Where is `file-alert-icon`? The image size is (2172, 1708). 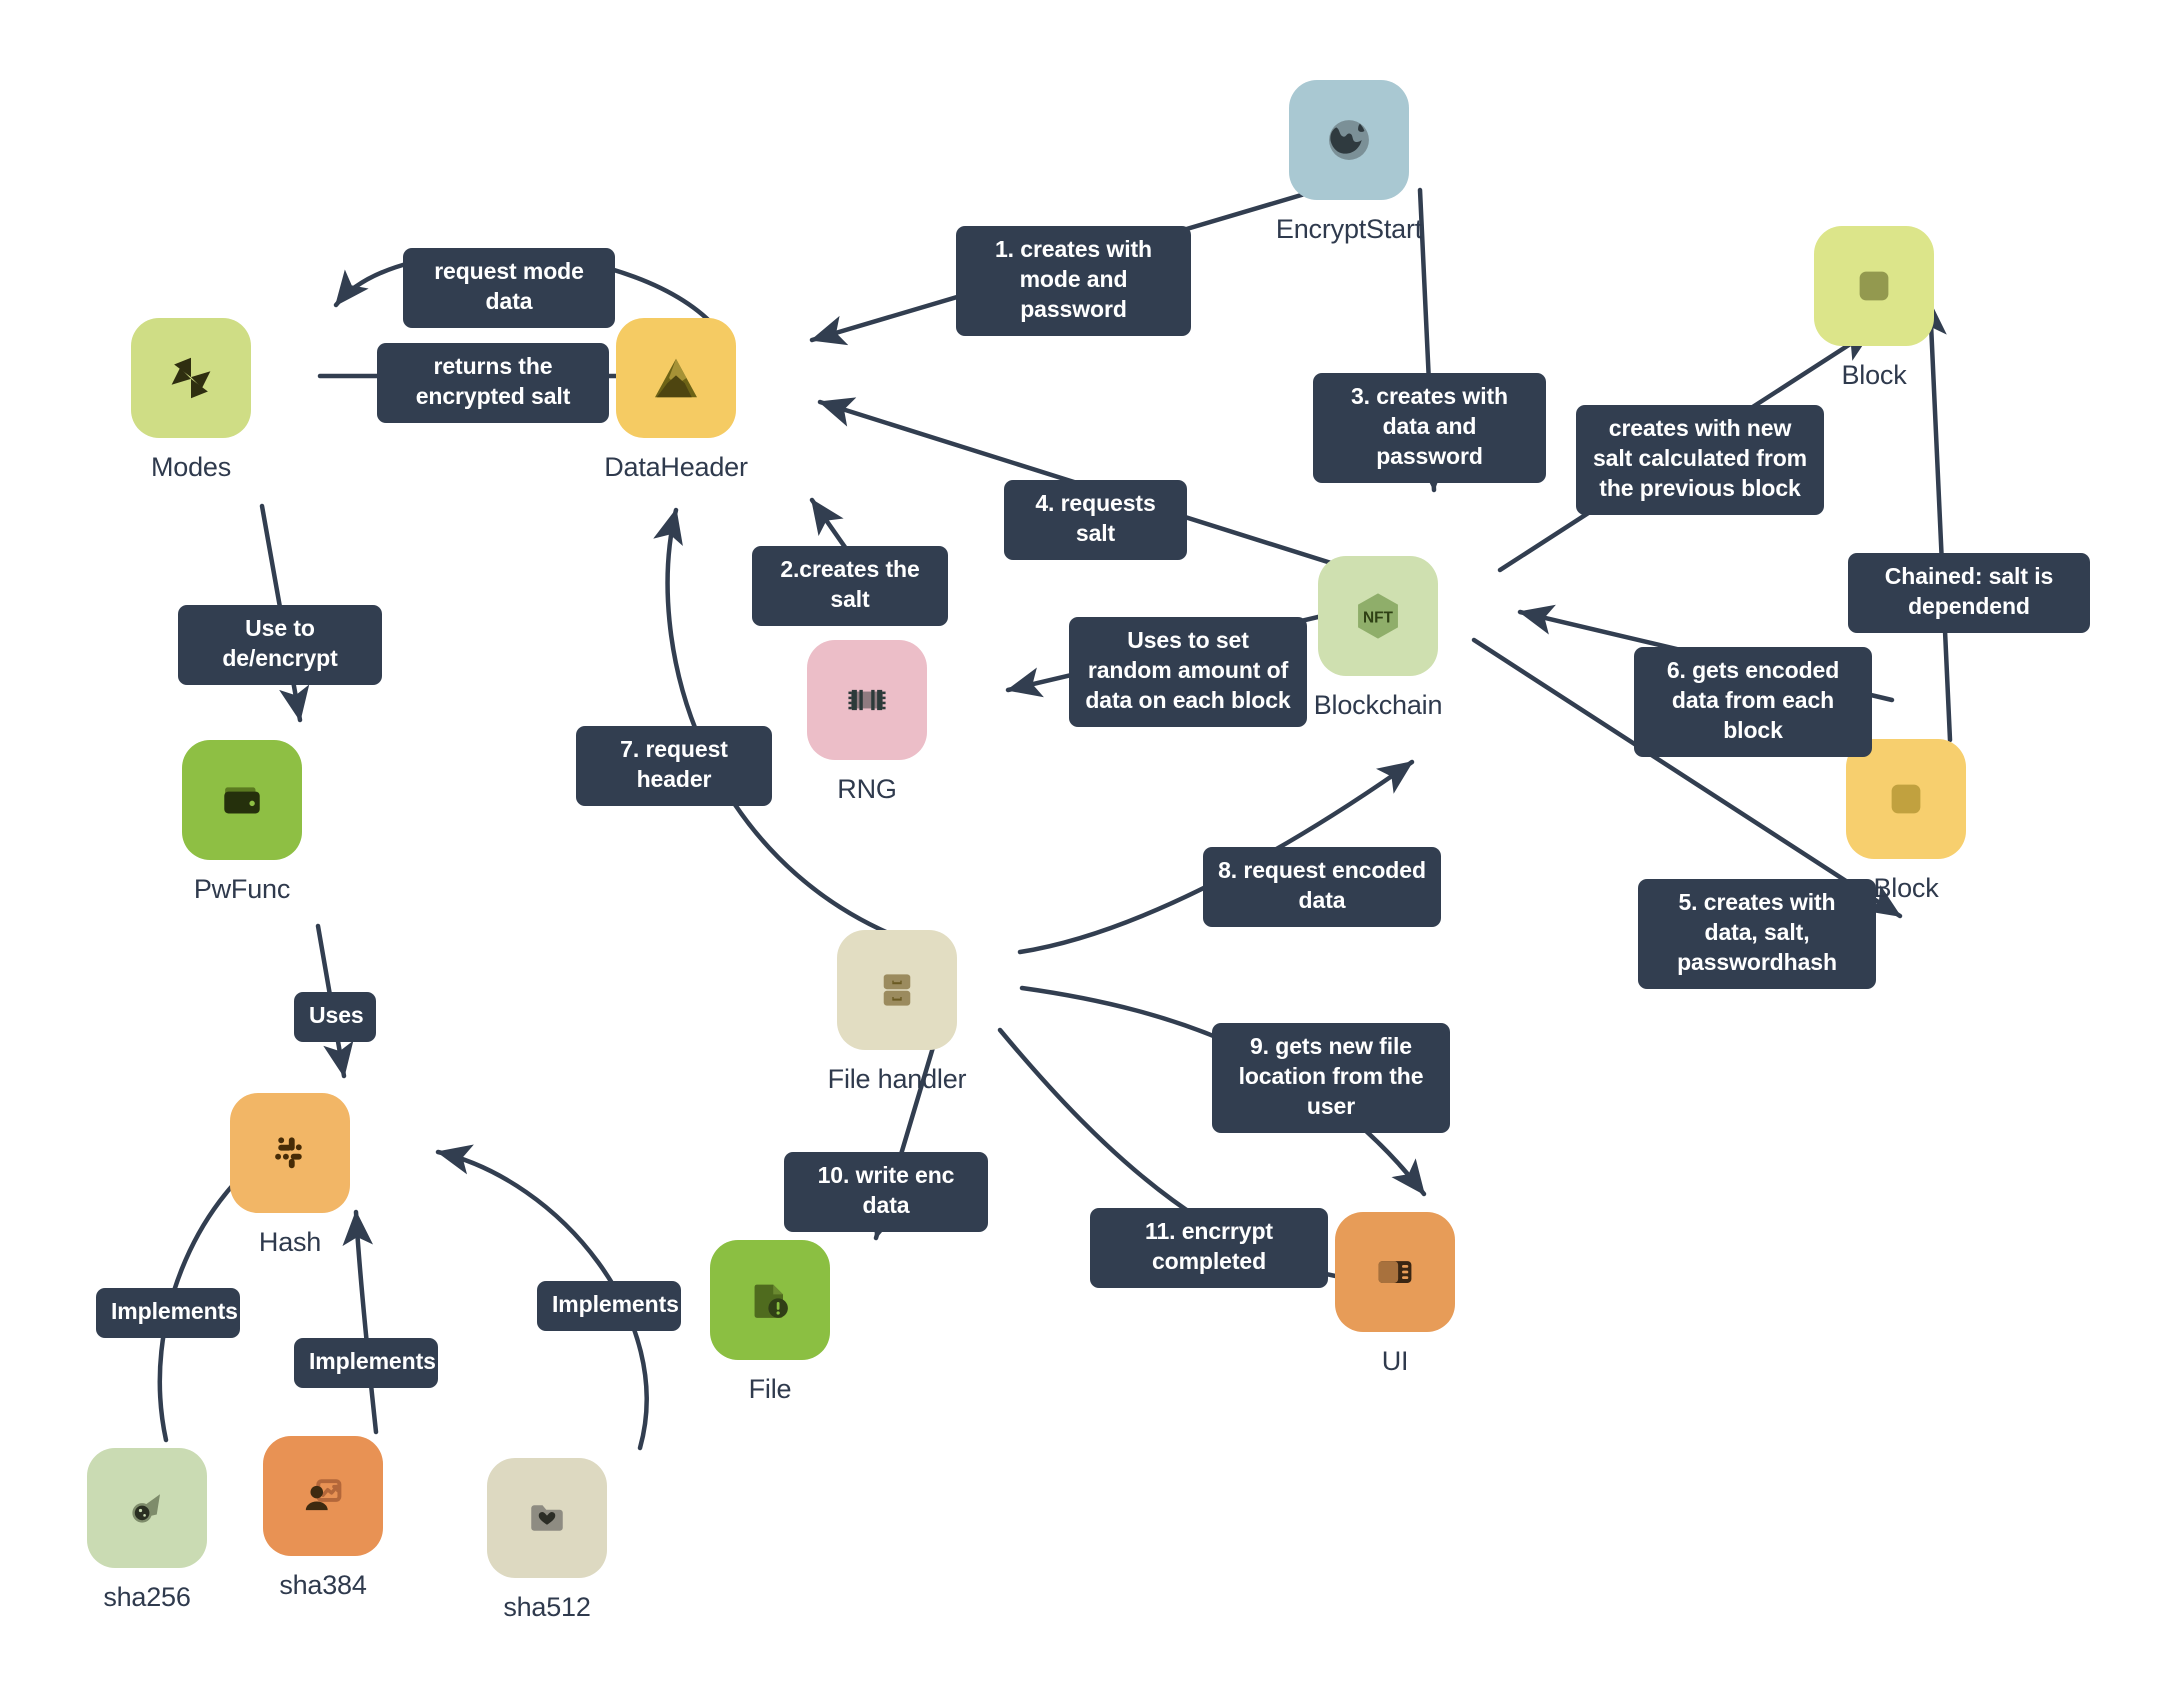 file-alert-icon is located at coordinates (771, 1301).